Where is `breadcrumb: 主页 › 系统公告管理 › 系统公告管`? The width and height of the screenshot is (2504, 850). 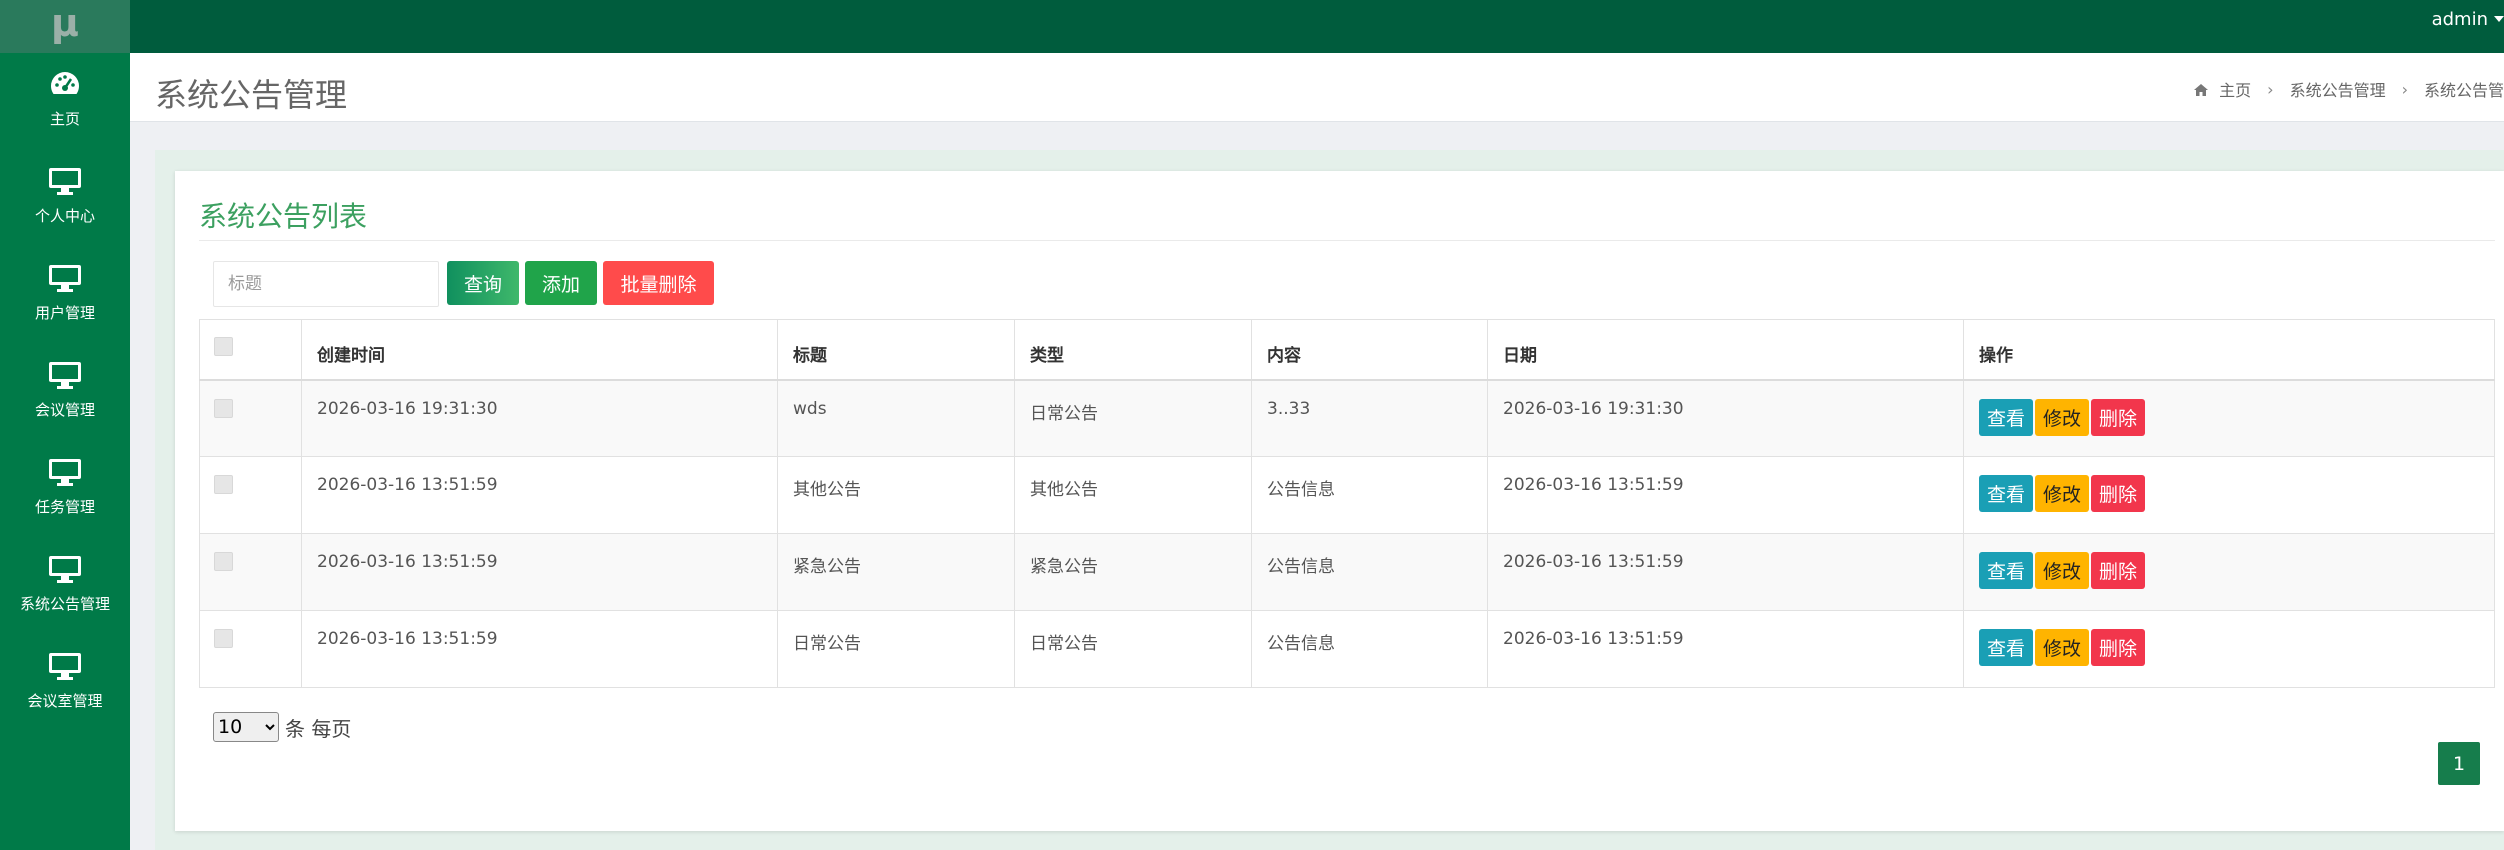
breadcrumb: 主页 › 系统公告管理 › 系统公告管 is located at coordinates (2348, 89).